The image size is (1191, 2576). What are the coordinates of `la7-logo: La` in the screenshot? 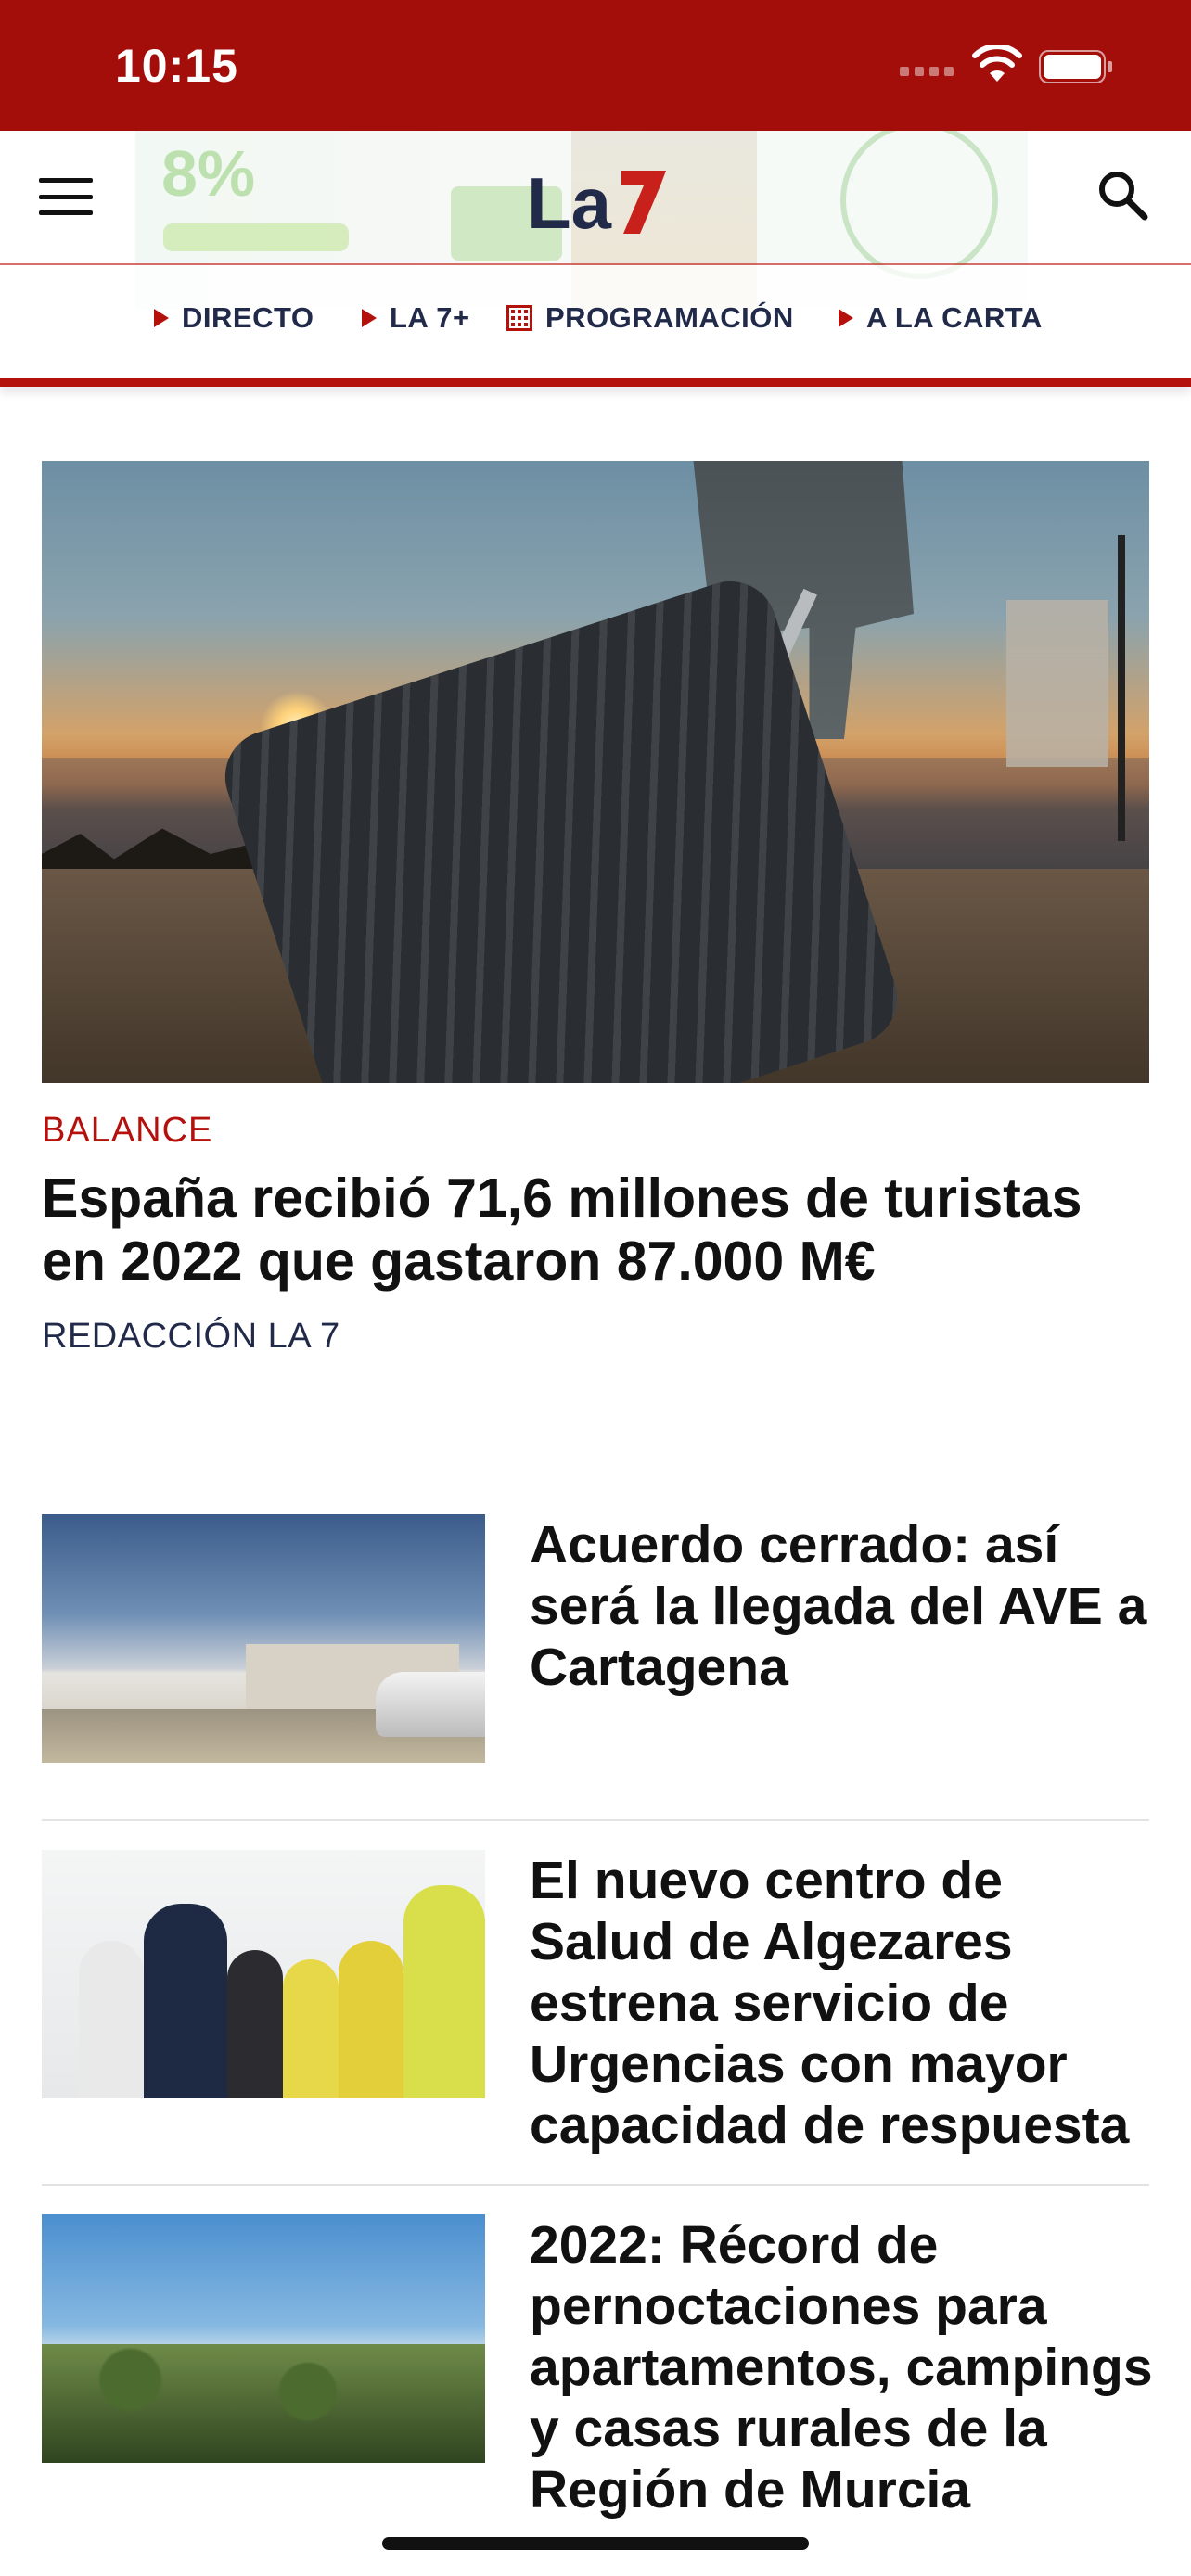 It's located at (595, 199).